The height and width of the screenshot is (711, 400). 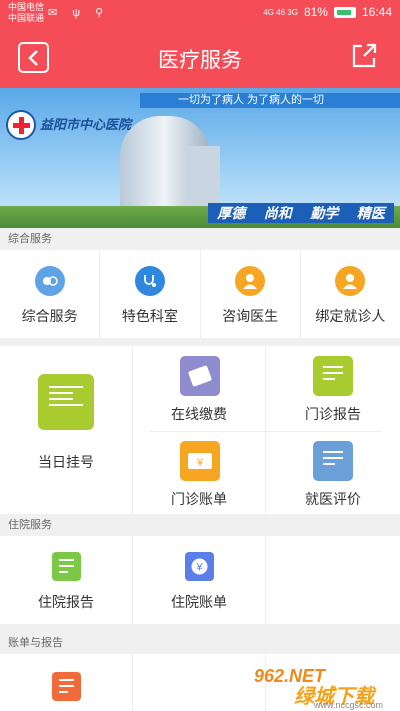 What do you see at coordinates (200, 239) in the screenshot?
I see `section-header-general: 综合服务` at bounding box center [200, 239].